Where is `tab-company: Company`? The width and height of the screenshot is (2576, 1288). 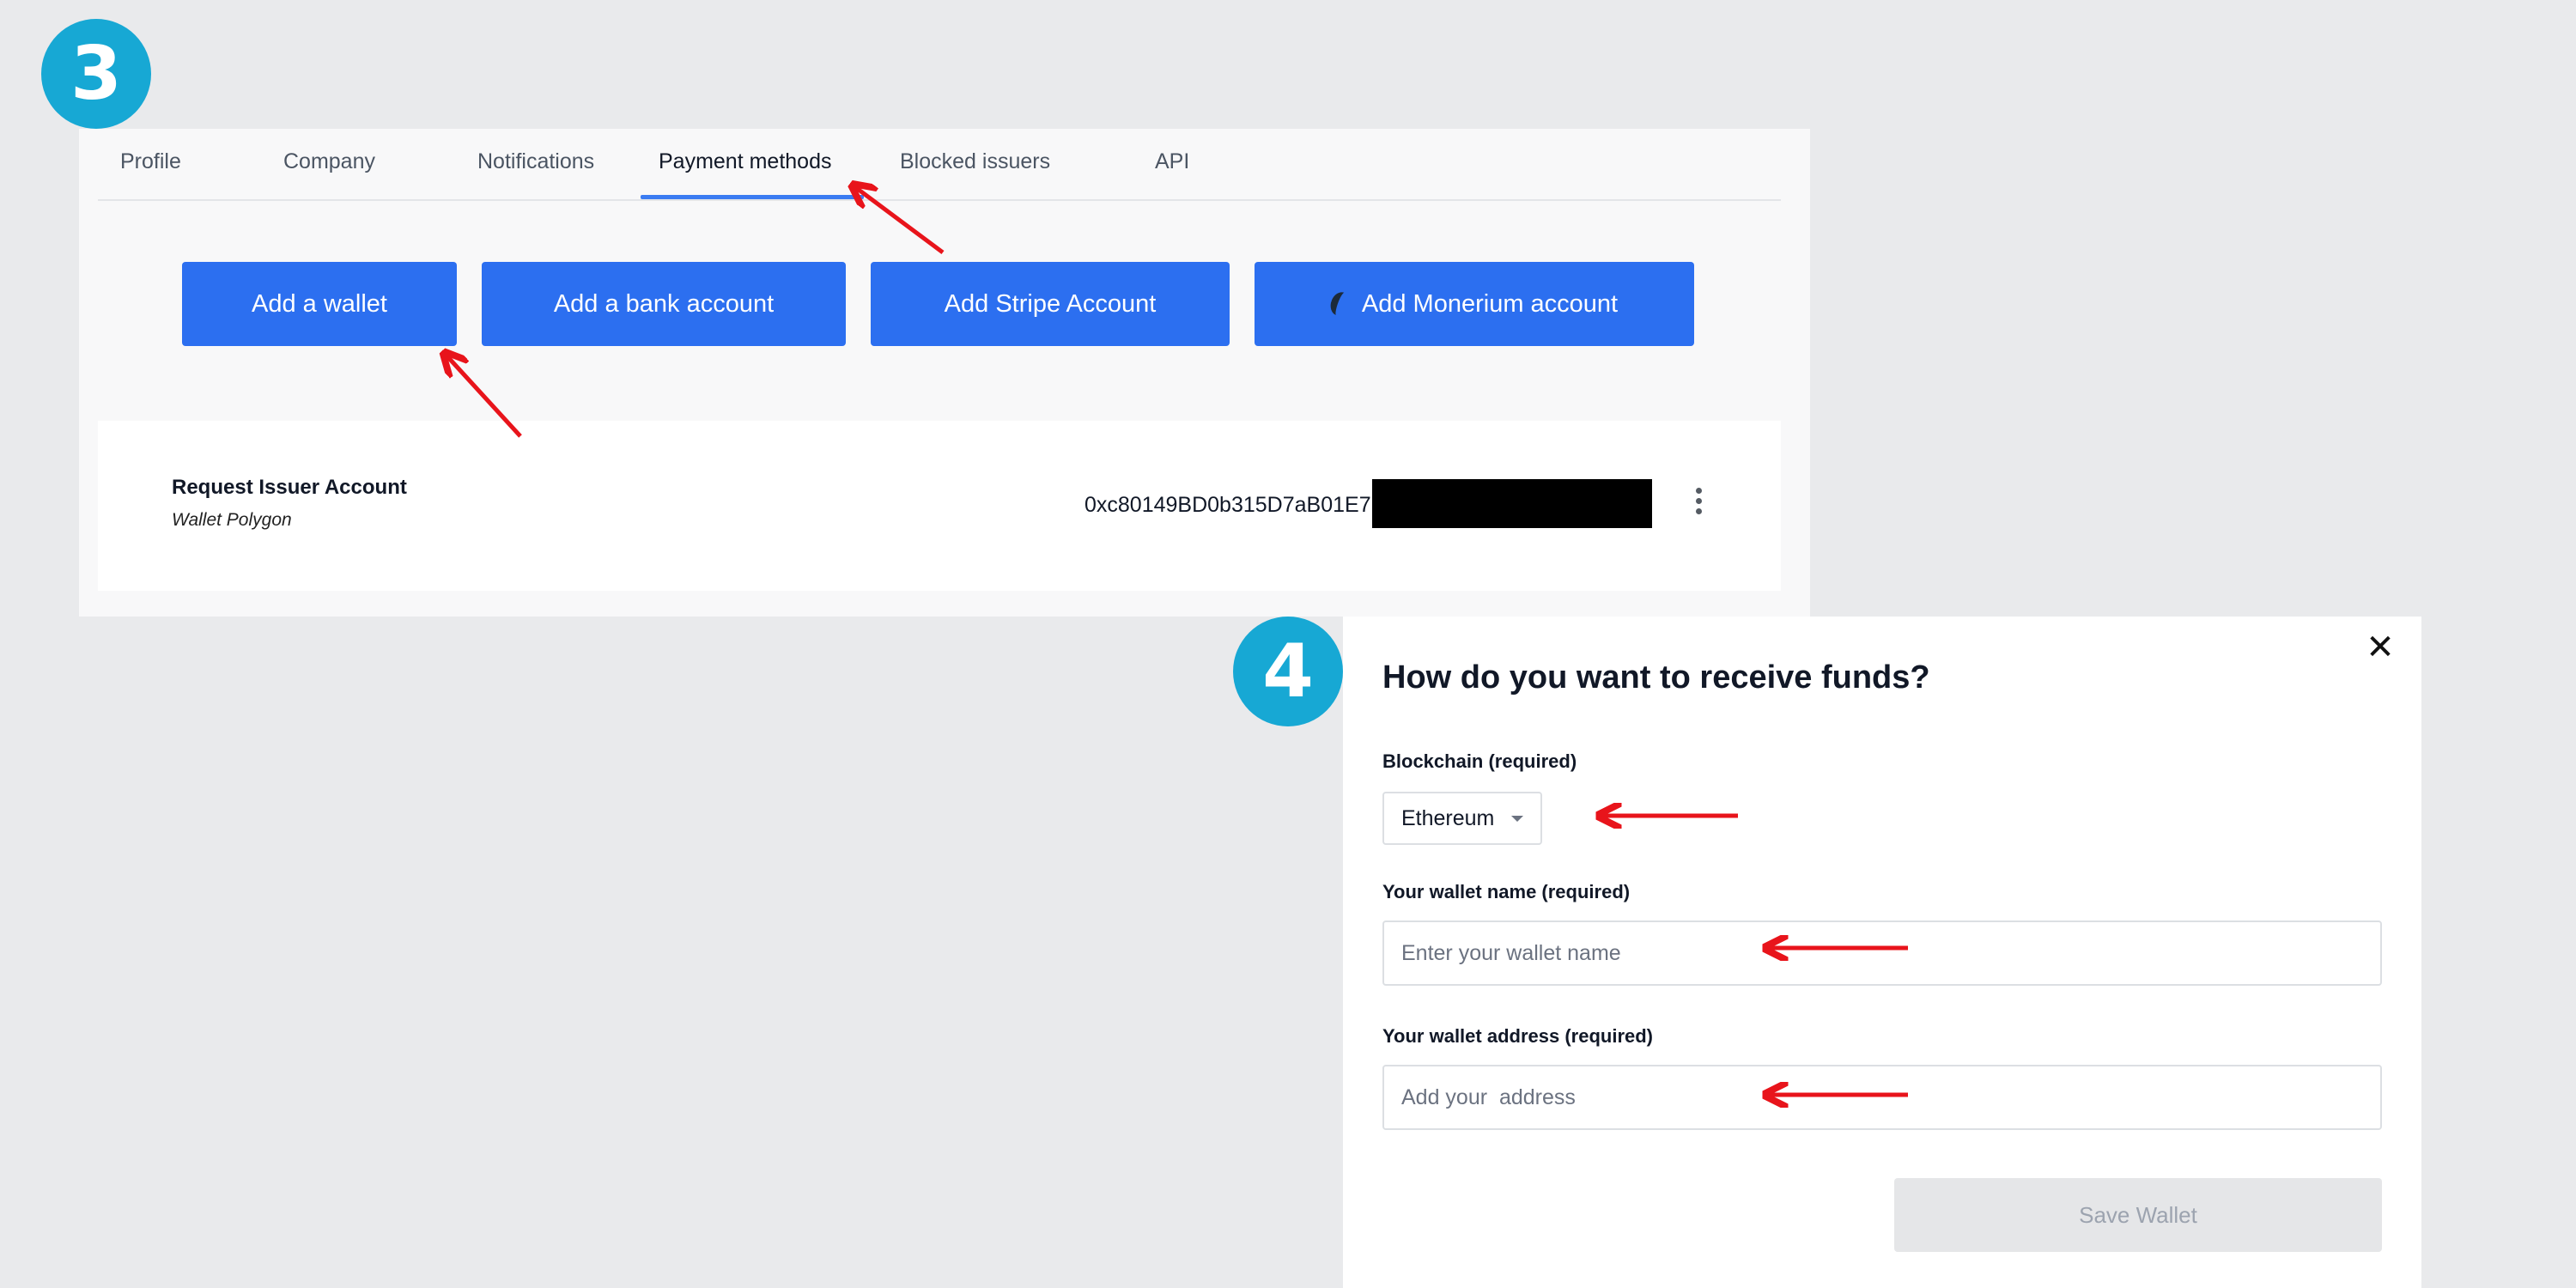 tab-company: Company is located at coordinates (329, 172).